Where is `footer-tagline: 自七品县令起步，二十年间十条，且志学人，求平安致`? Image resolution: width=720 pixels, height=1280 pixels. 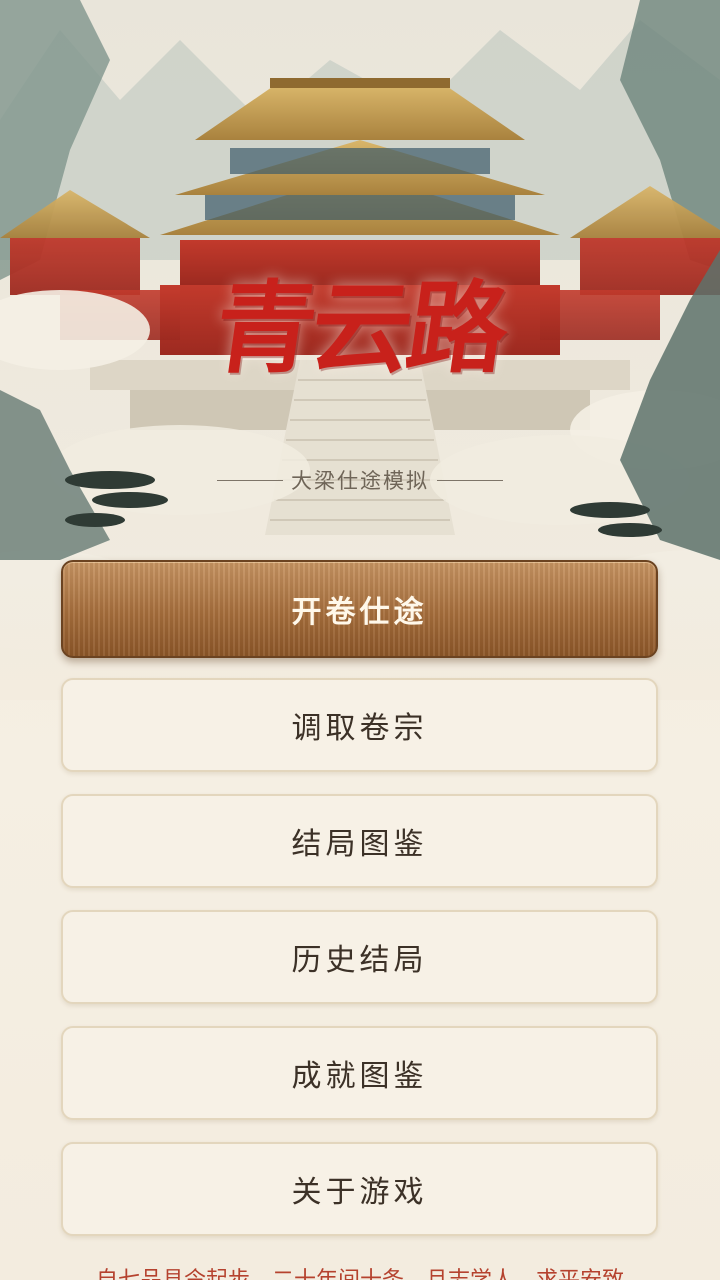
footer-tagline: 自七品县令起步，二十年间十条，且志学人，求平安致 is located at coordinates (360, 1273).